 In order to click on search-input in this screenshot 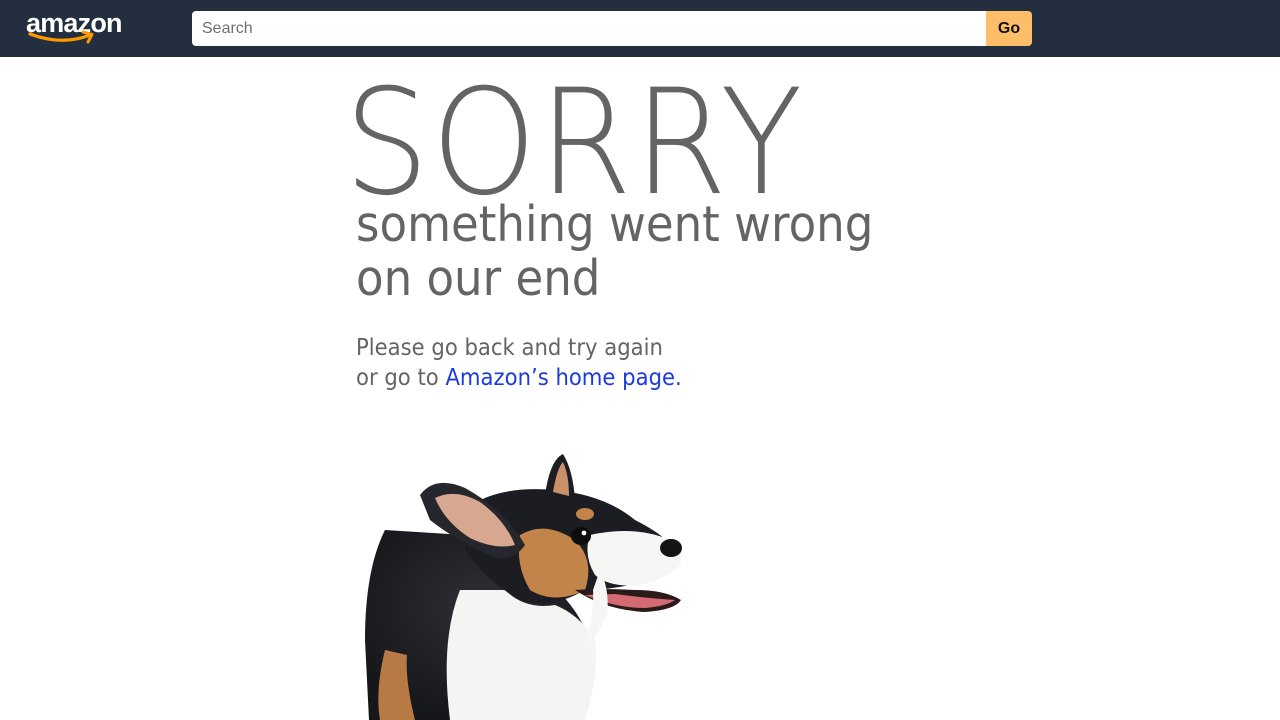, I will do `click(589, 28)`.